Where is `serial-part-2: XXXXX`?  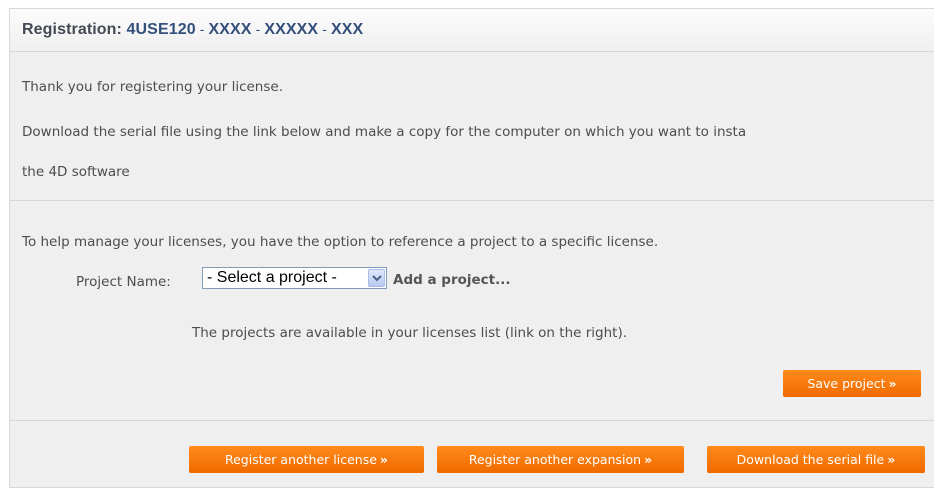
serial-part-2: XXXXX is located at coordinates (291, 29).